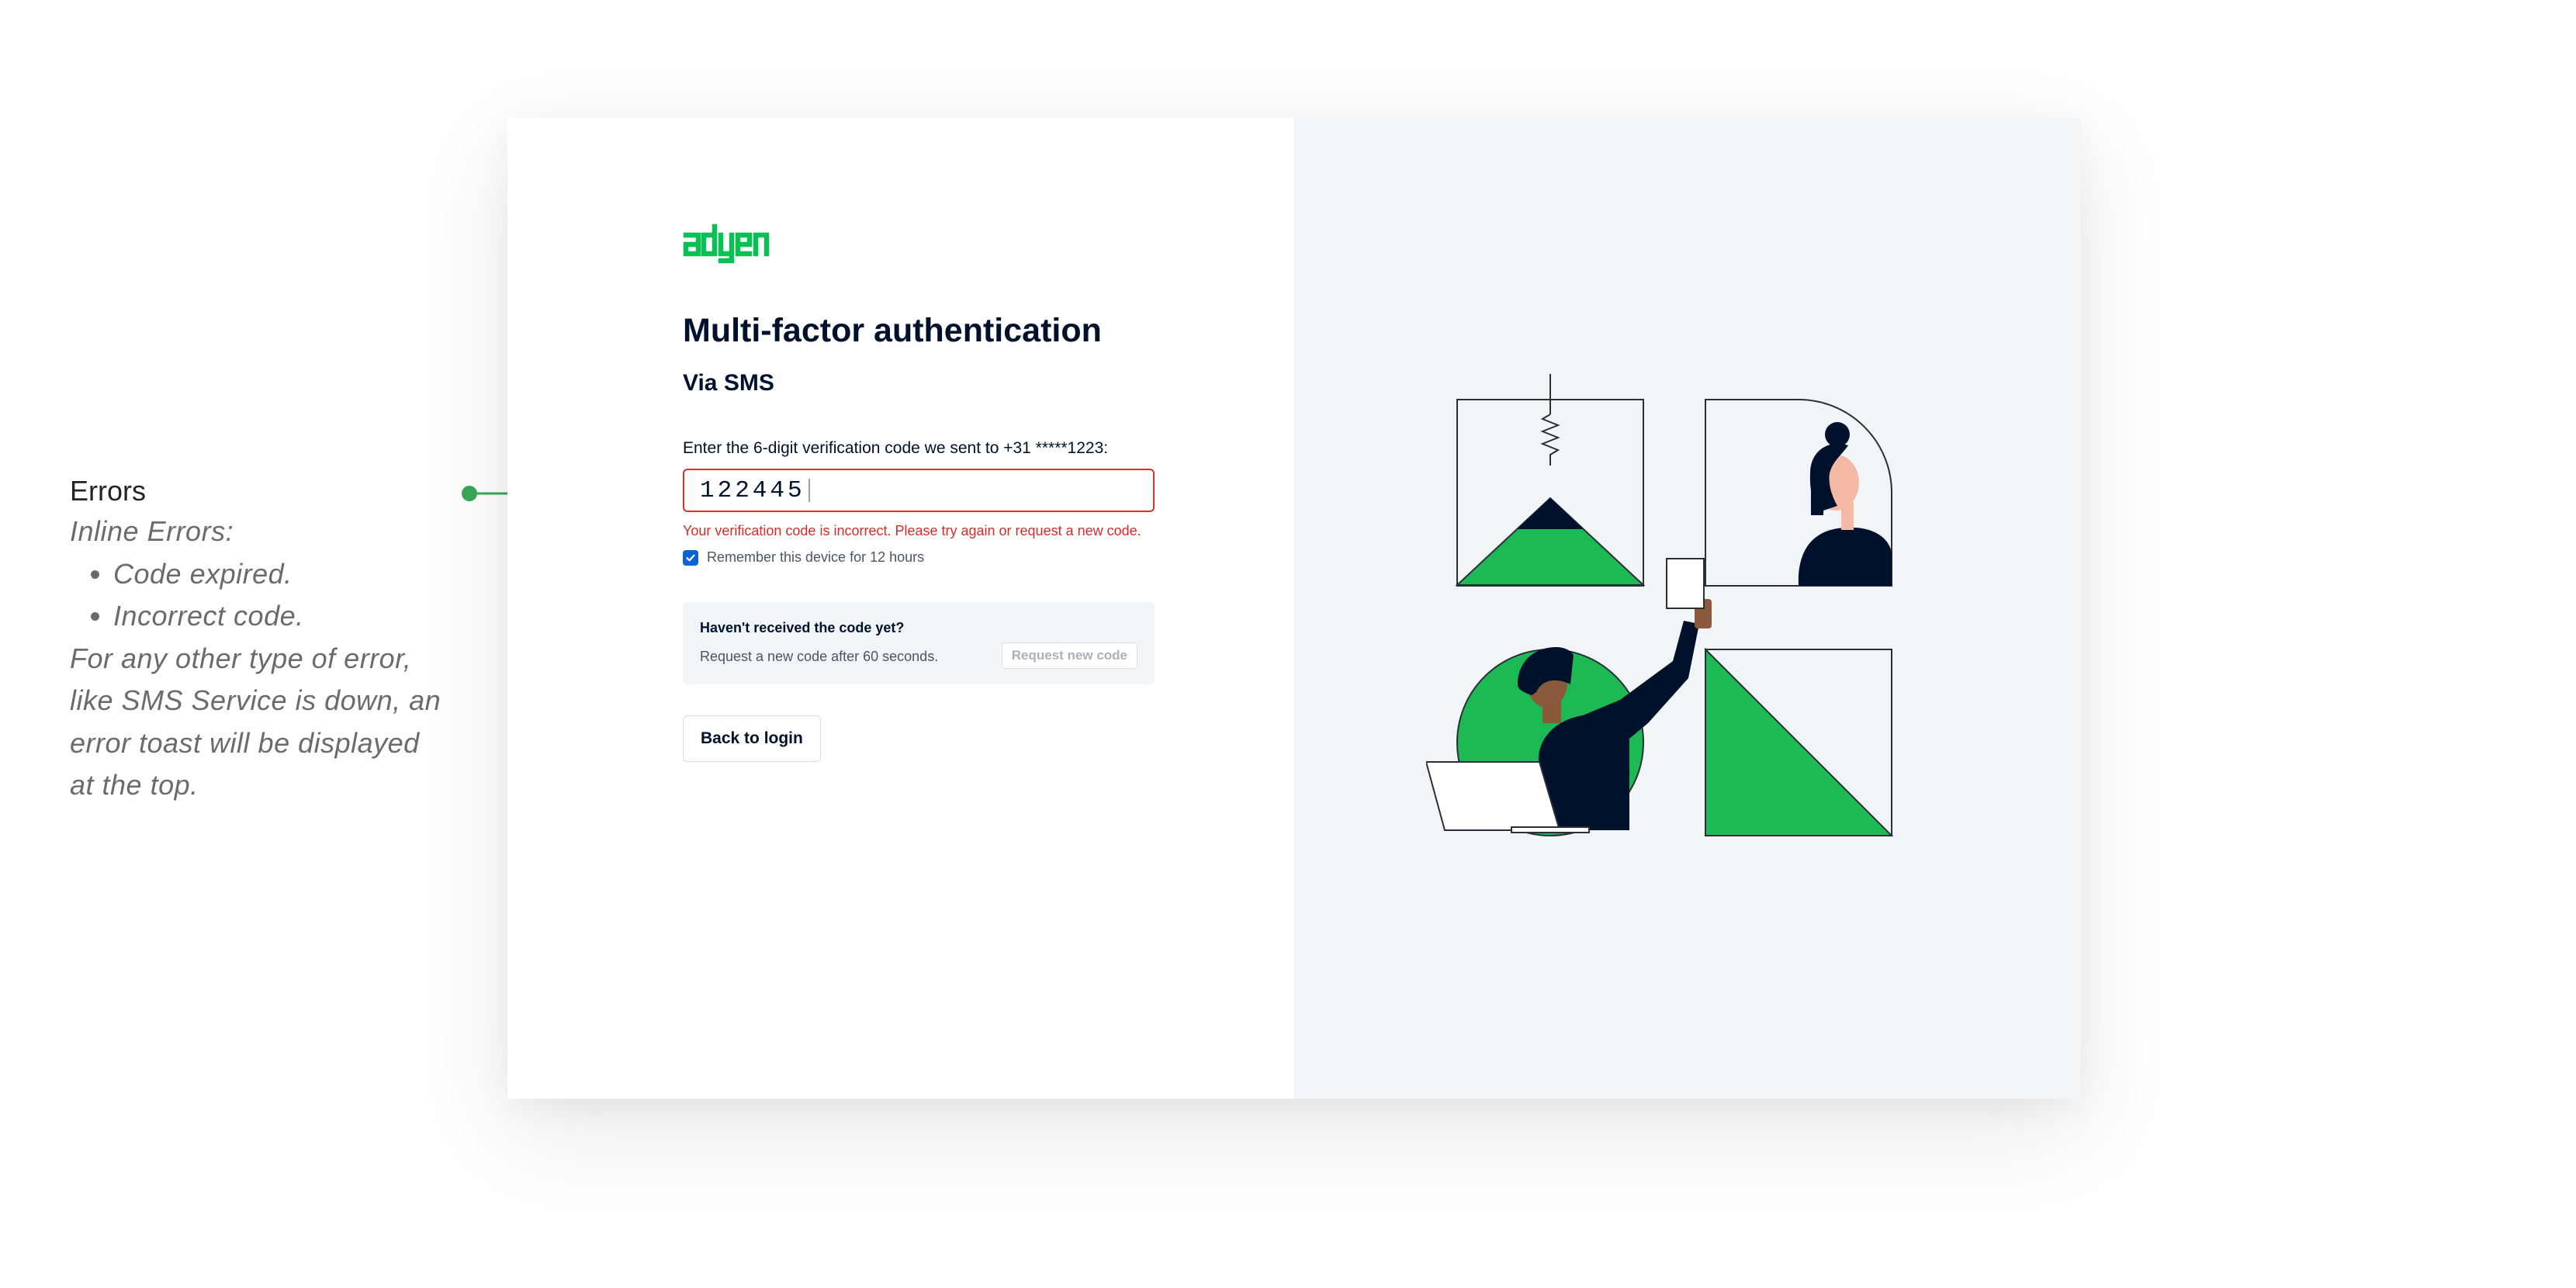 The height and width of the screenshot is (1288, 2576). What do you see at coordinates (752, 738) in the screenshot?
I see `back-to-login-button: Back to login` at bounding box center [752, 738].